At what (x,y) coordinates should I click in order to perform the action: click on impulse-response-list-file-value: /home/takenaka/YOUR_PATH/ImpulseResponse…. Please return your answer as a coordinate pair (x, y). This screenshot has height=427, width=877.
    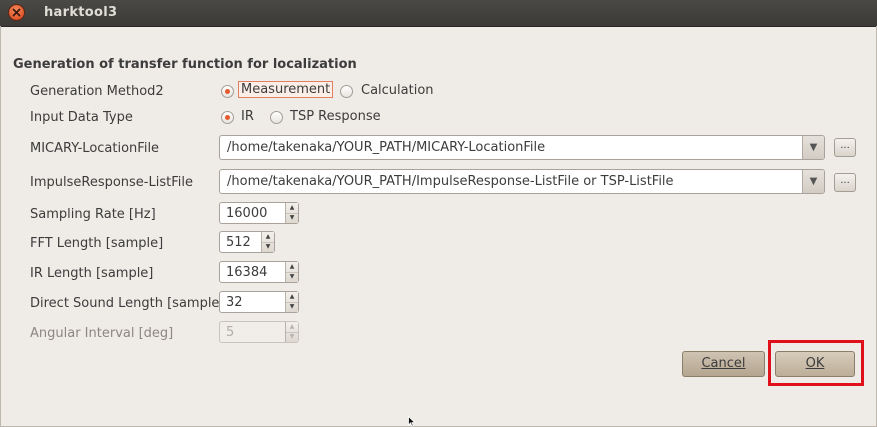
    Looking at the image, I should click on (450, 181).